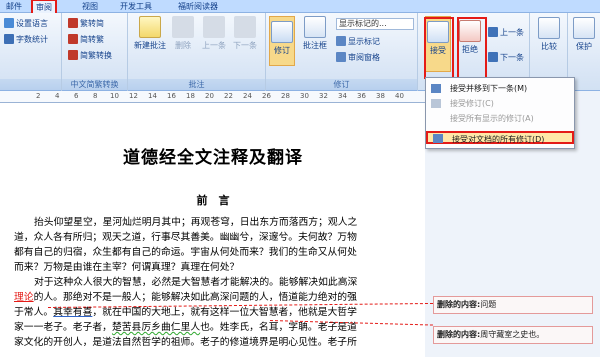  I want to click on ruler-tick: 20, so click(209, 96).